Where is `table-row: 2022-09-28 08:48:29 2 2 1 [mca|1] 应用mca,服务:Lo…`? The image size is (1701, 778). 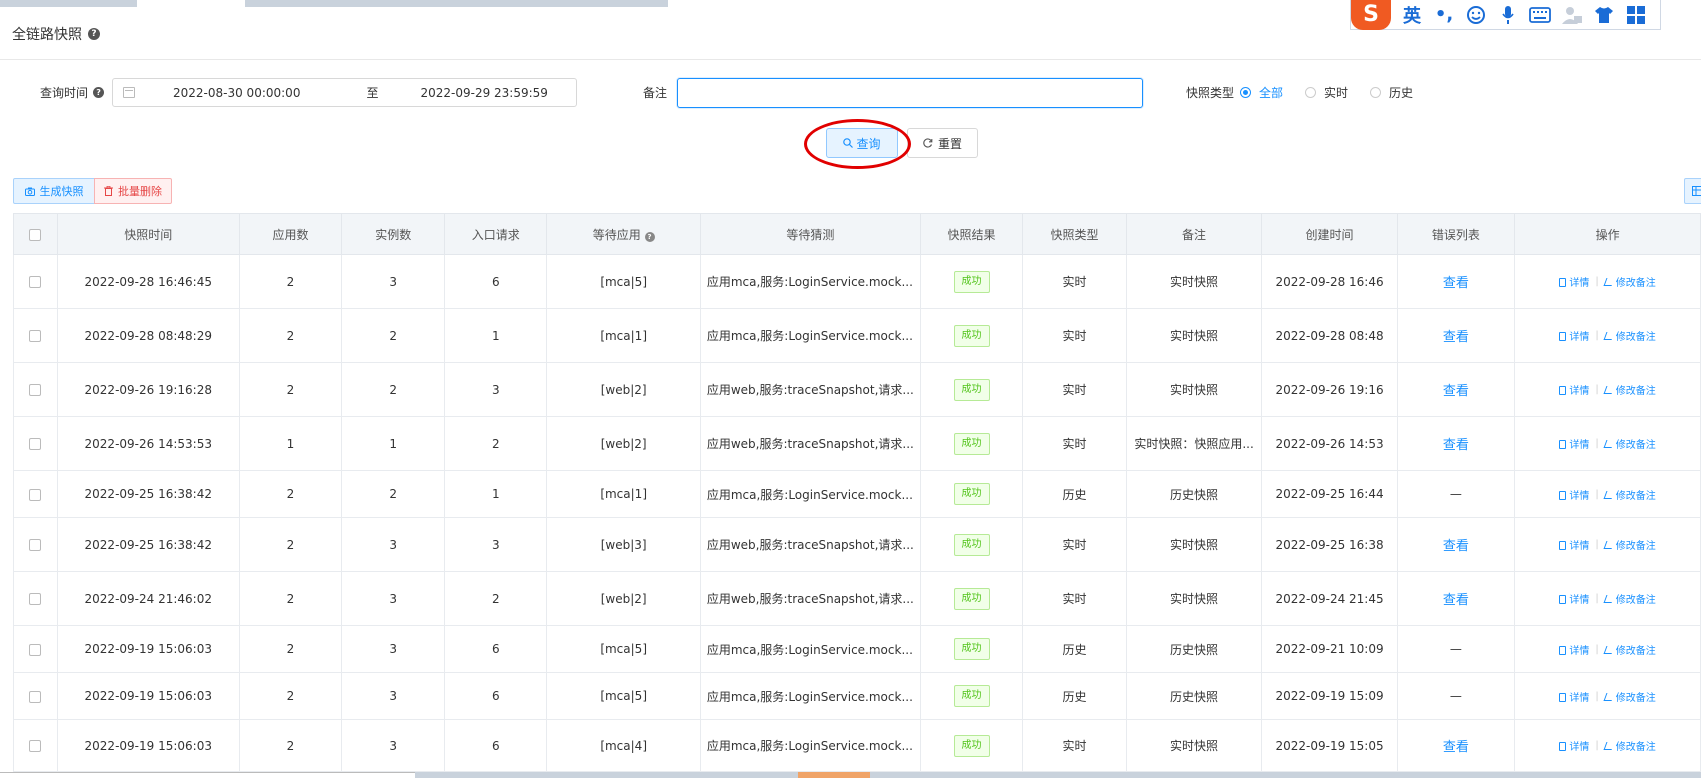 table-row: 2022-09-28 08:48:29 2 2 1 [mca|1] 应用mca,服务:Lo… is located at coordinates (857, 335).